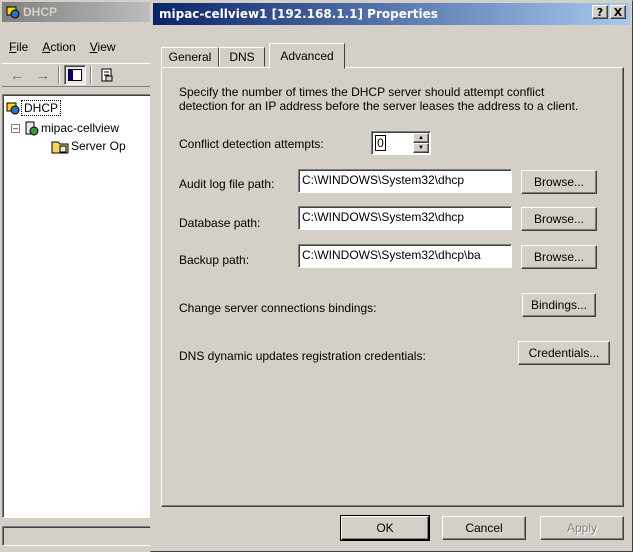 The height and width of the screenshot is (552, 633). Describe the element at coordinates (385, 528) in the screenshot. I see `ok-button: OK` at that location.